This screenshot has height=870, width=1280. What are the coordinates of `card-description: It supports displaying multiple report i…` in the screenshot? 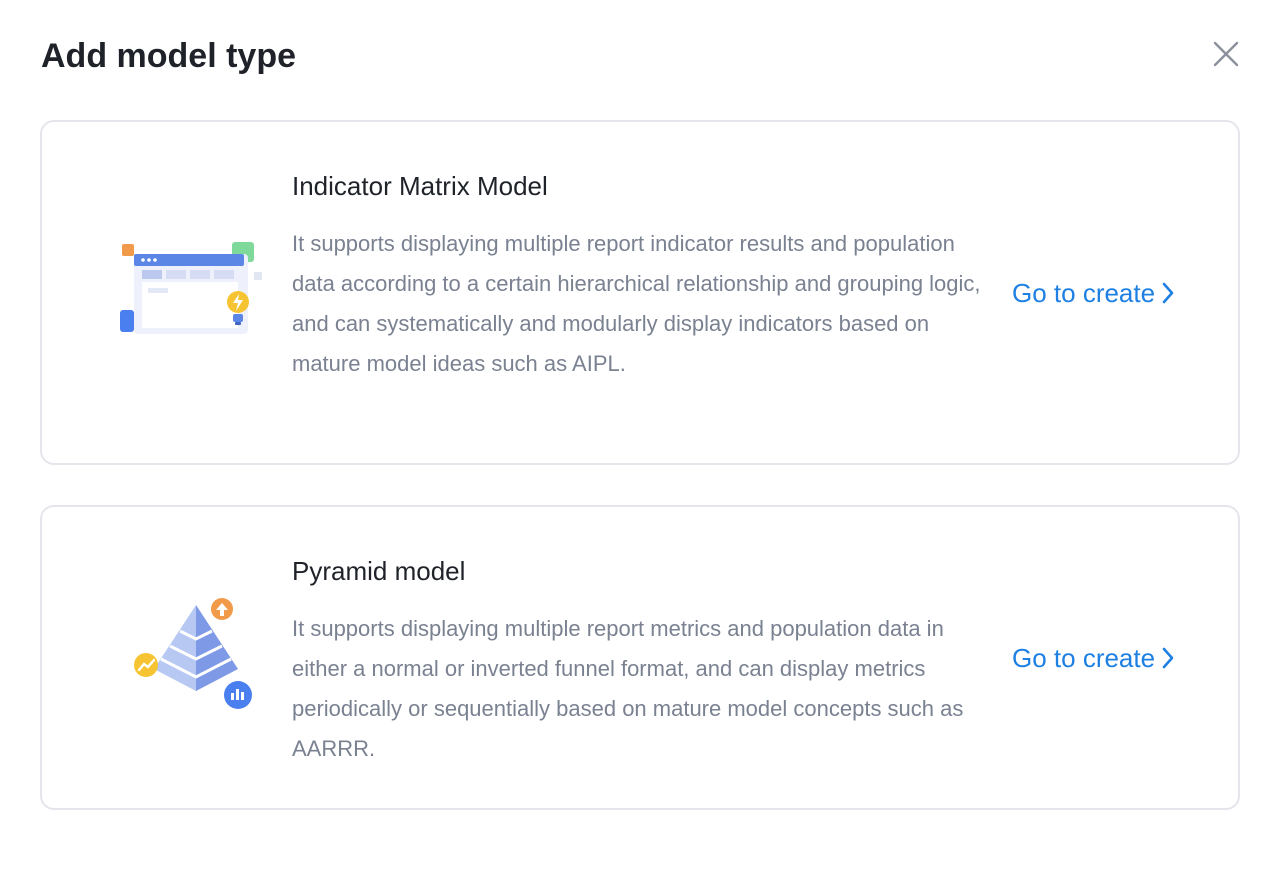 It's located at (636, 303).